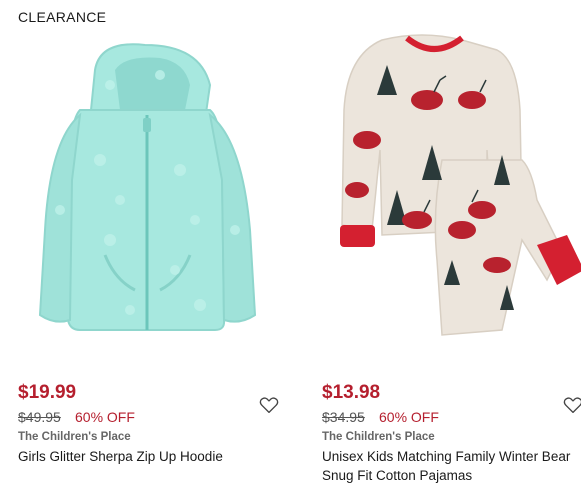 Image resolution: width=581 pixels, height=491 pixels. I want to click on original-price: $34.95, so click(343, 417).